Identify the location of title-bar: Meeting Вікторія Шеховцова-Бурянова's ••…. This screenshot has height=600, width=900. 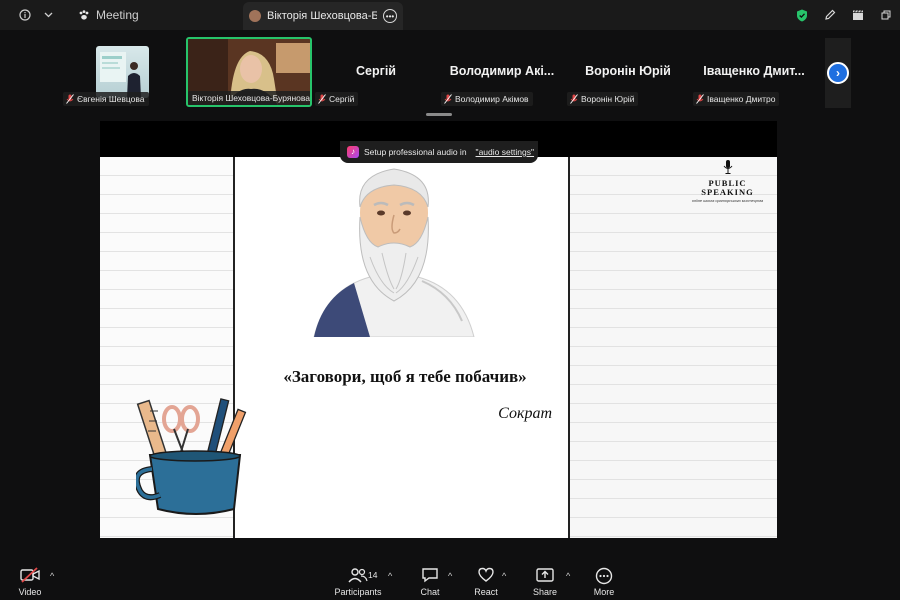
(450, 15).